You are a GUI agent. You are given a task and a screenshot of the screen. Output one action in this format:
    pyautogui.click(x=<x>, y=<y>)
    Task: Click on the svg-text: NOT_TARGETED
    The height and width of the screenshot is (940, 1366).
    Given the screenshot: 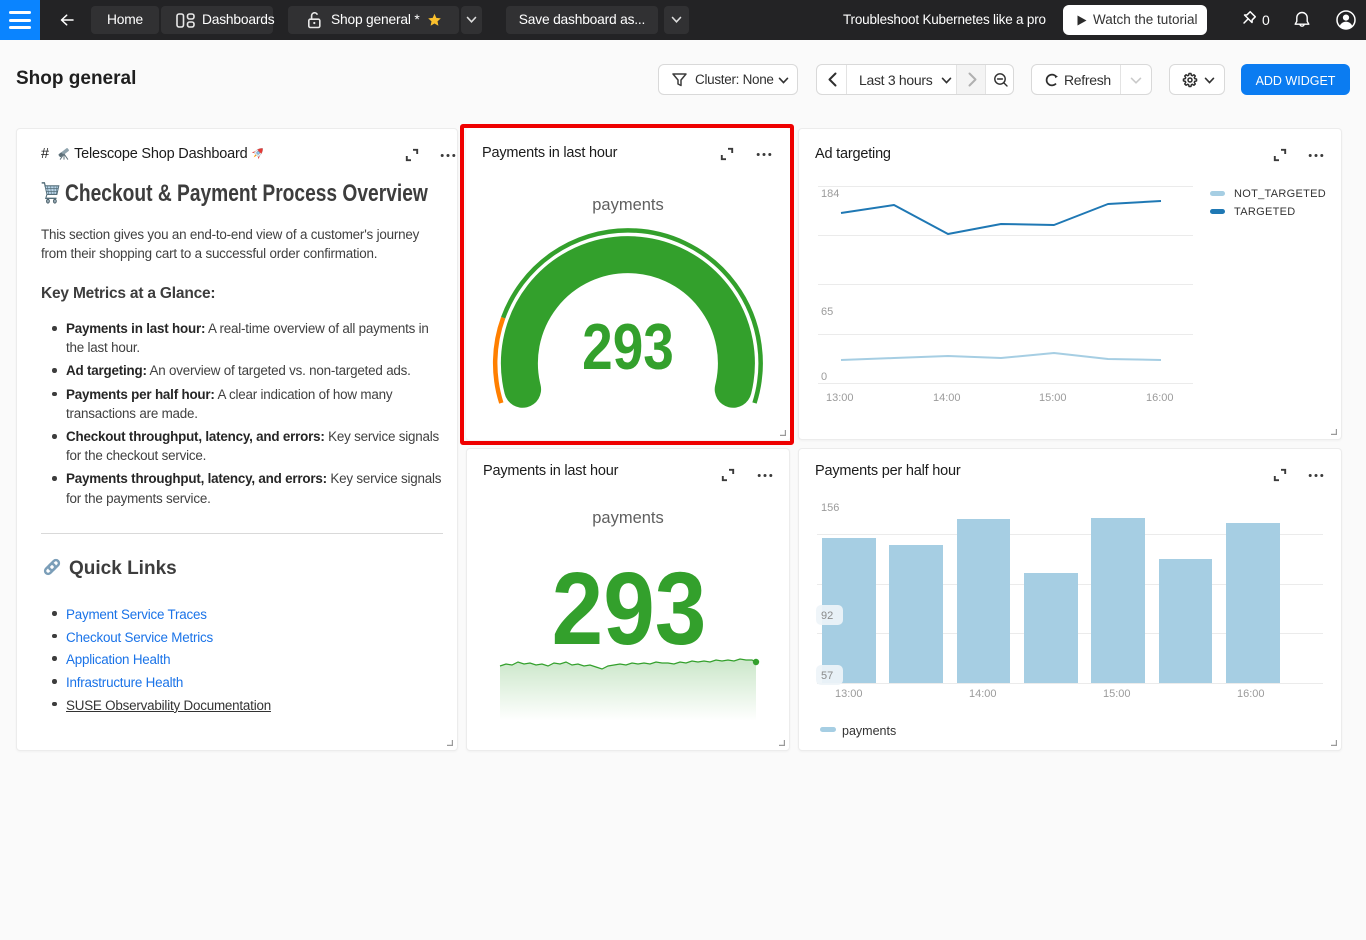 What is the action you would take?
    pyautogui.click(x=1280, y=194)
    